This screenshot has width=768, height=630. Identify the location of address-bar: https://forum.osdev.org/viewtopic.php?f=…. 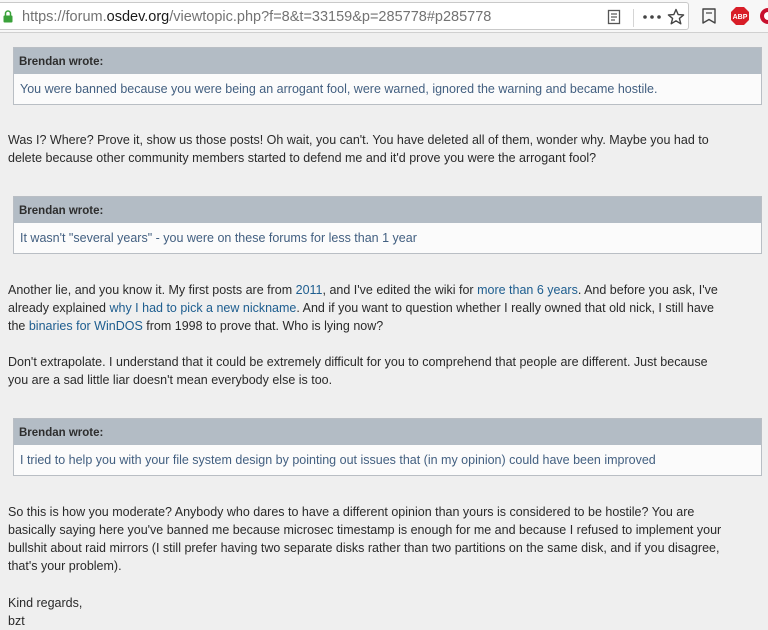
(344, 16).